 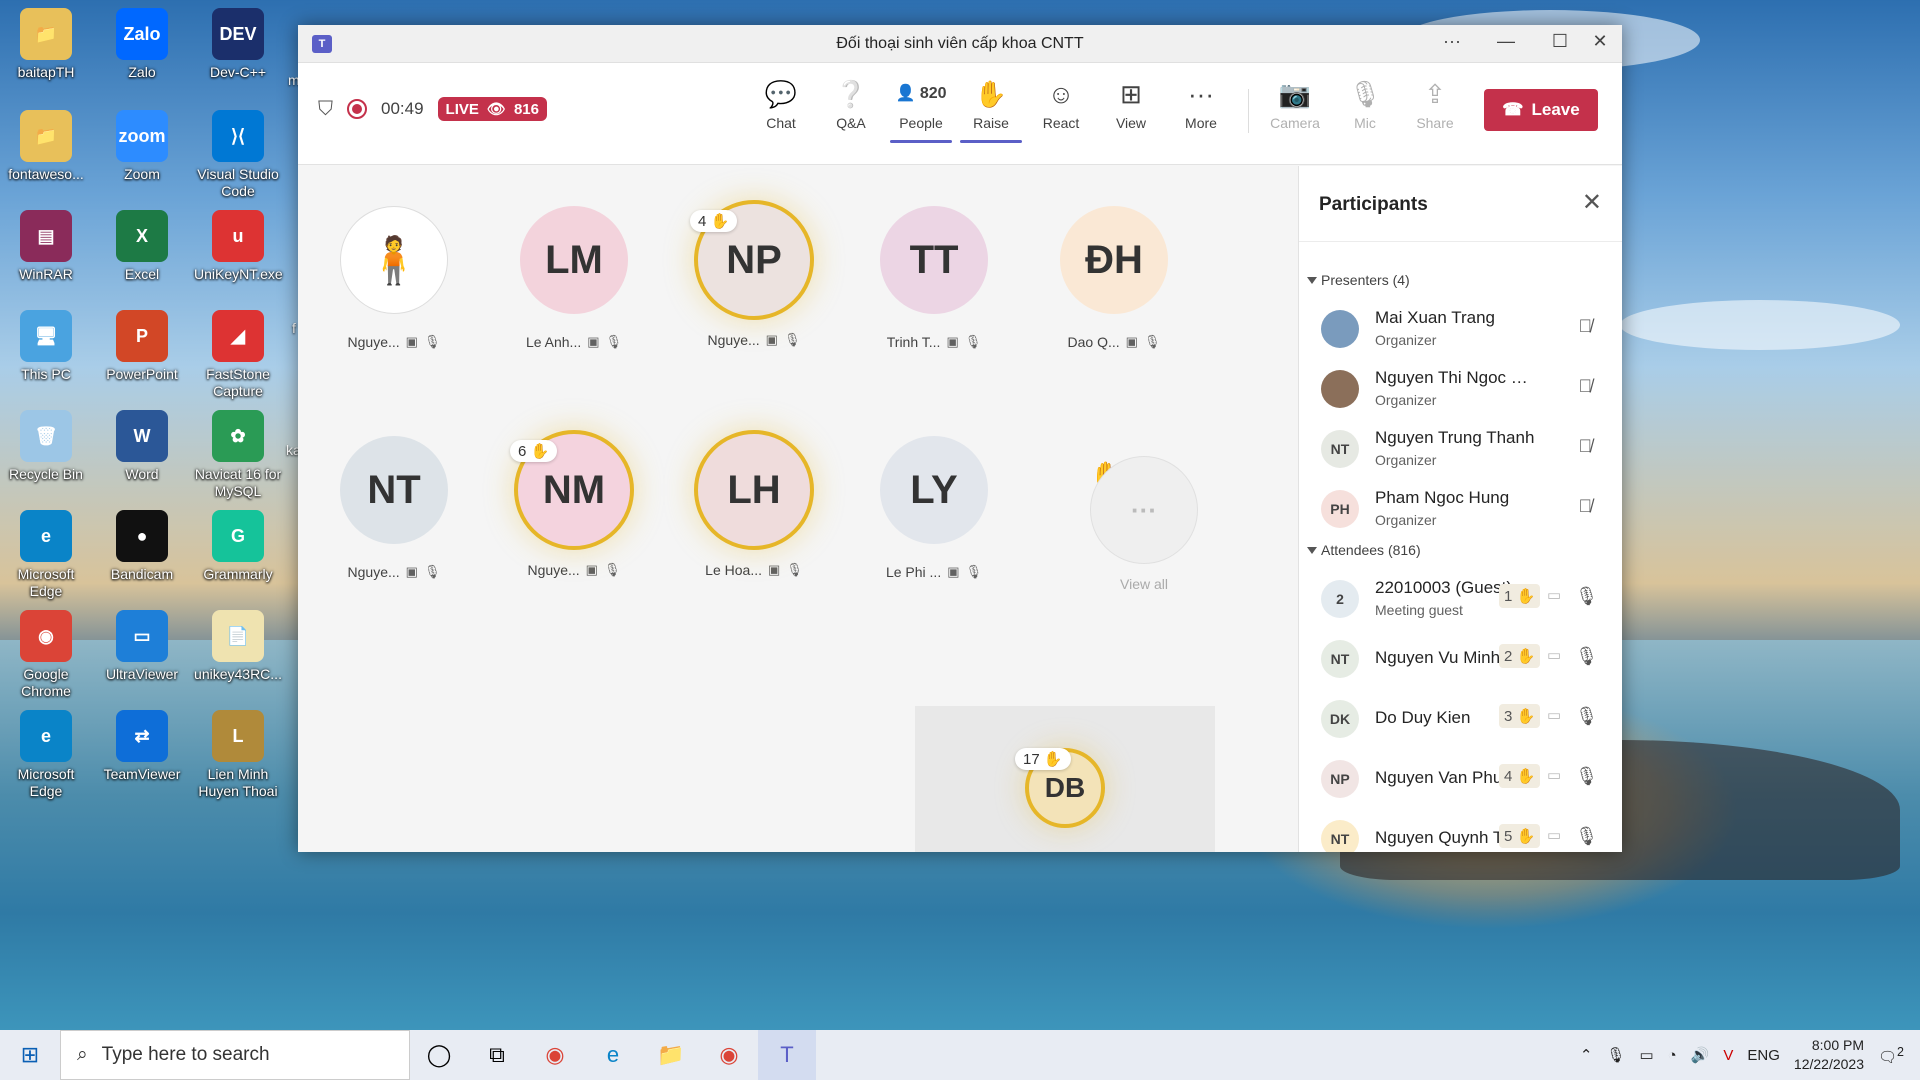 I want to click on presenter-row: PH Pham Ngoc Hung Organizer 🎙̸, so click(x=1460, y=508).